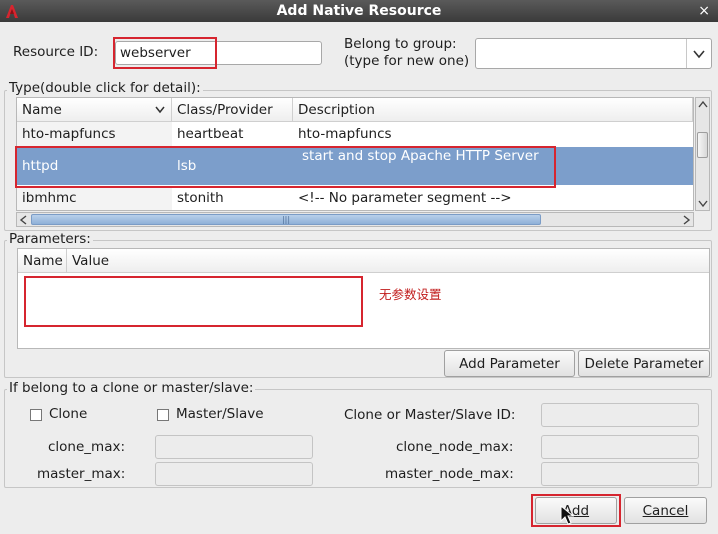  I want to click on clone-id-label: Clone or Master/Slave ID:, so click(430, 415).